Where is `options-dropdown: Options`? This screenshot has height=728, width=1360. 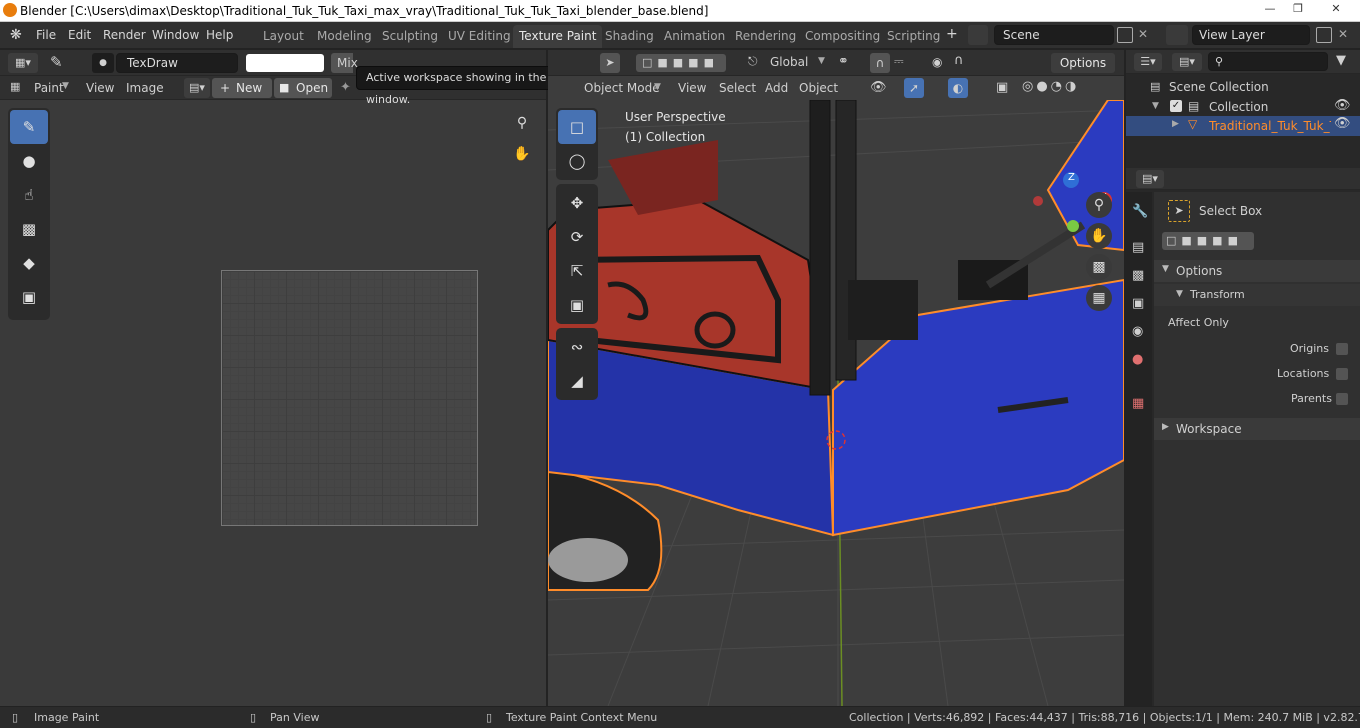
options-dropdown: Options is located at coordinates (1083, 63).